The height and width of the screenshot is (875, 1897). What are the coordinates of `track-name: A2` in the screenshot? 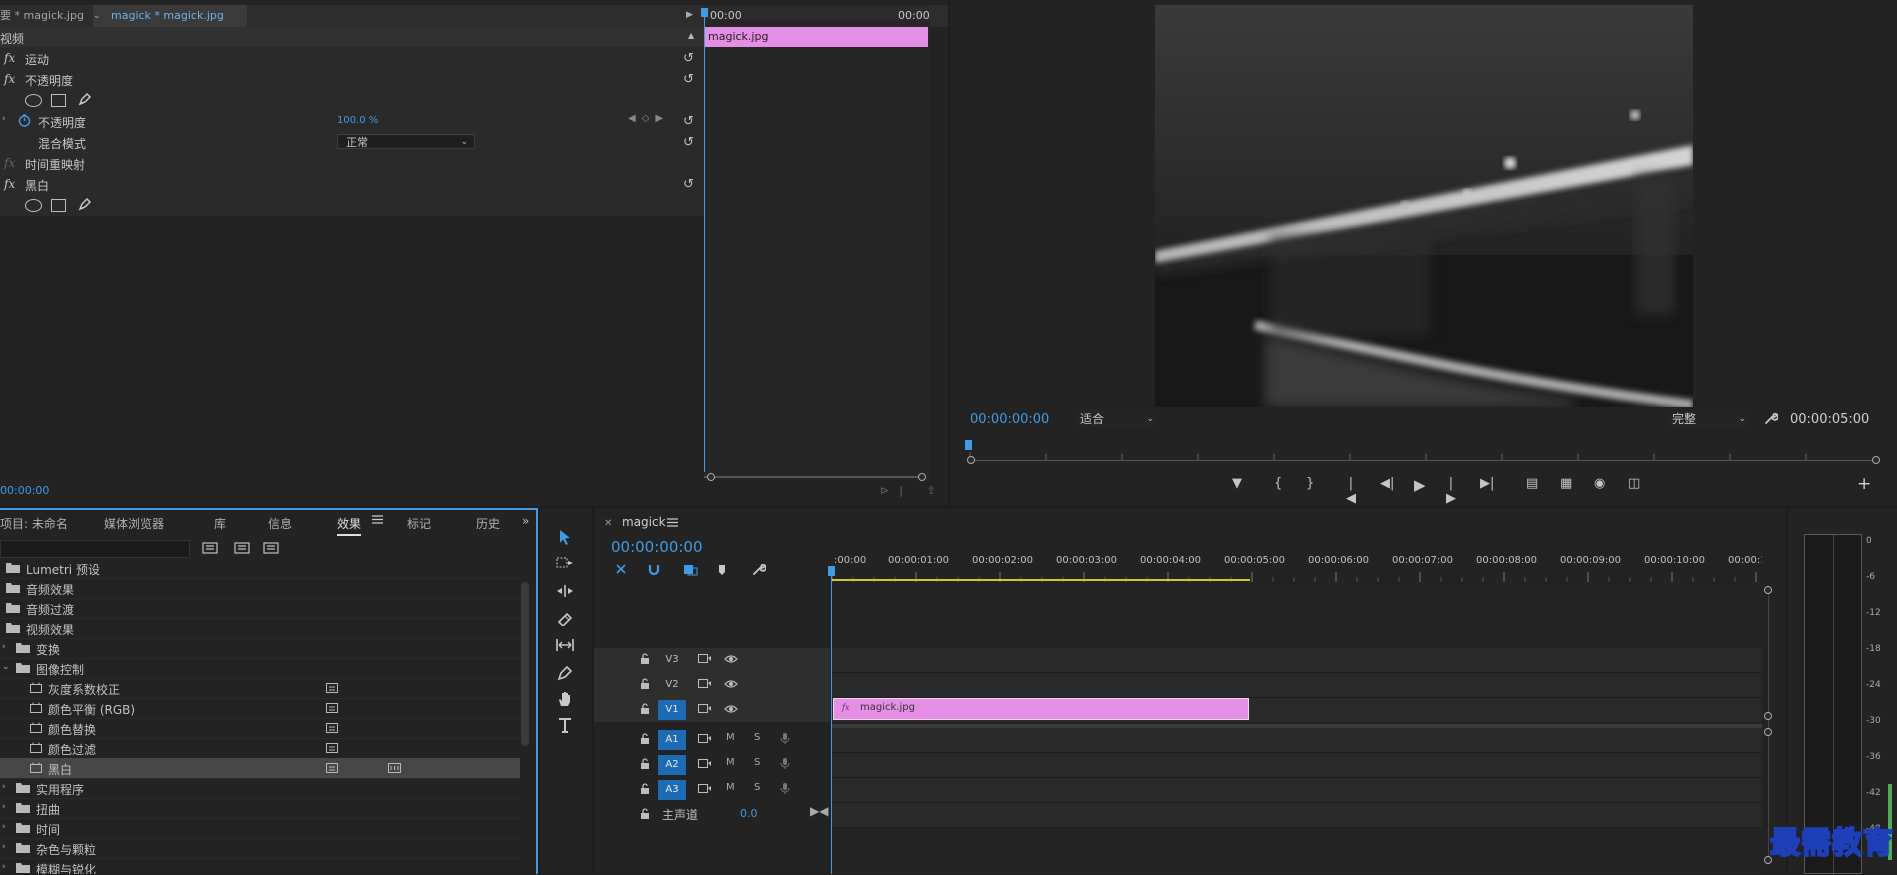 It's located at (672, 765).